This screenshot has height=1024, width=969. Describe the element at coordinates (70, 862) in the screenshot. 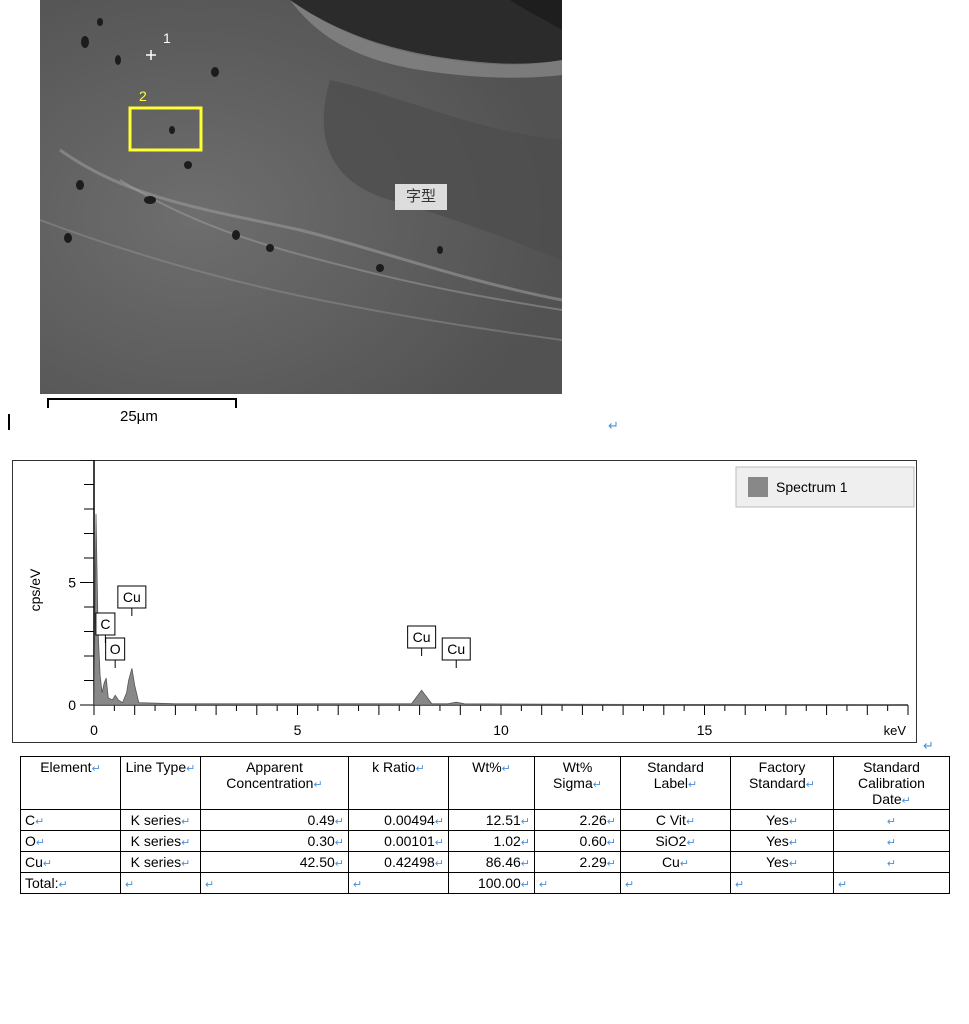

I see `cell-element: Cu↵` at that location.